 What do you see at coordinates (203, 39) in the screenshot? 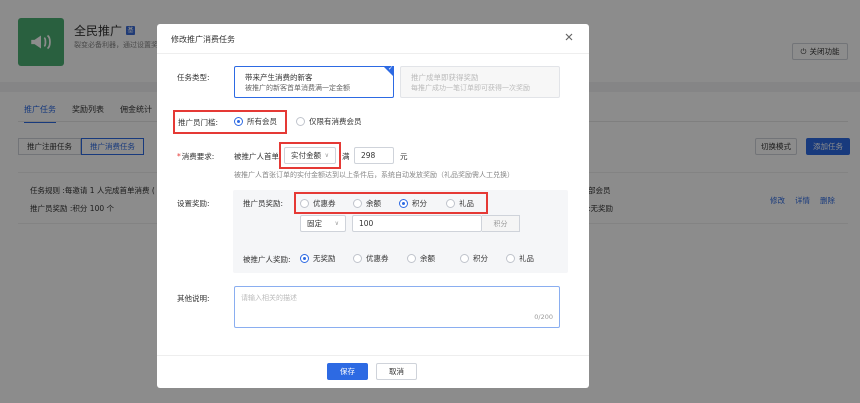
I see `modal-title: 修改推广消费任务` at bounding box center [203, 39].